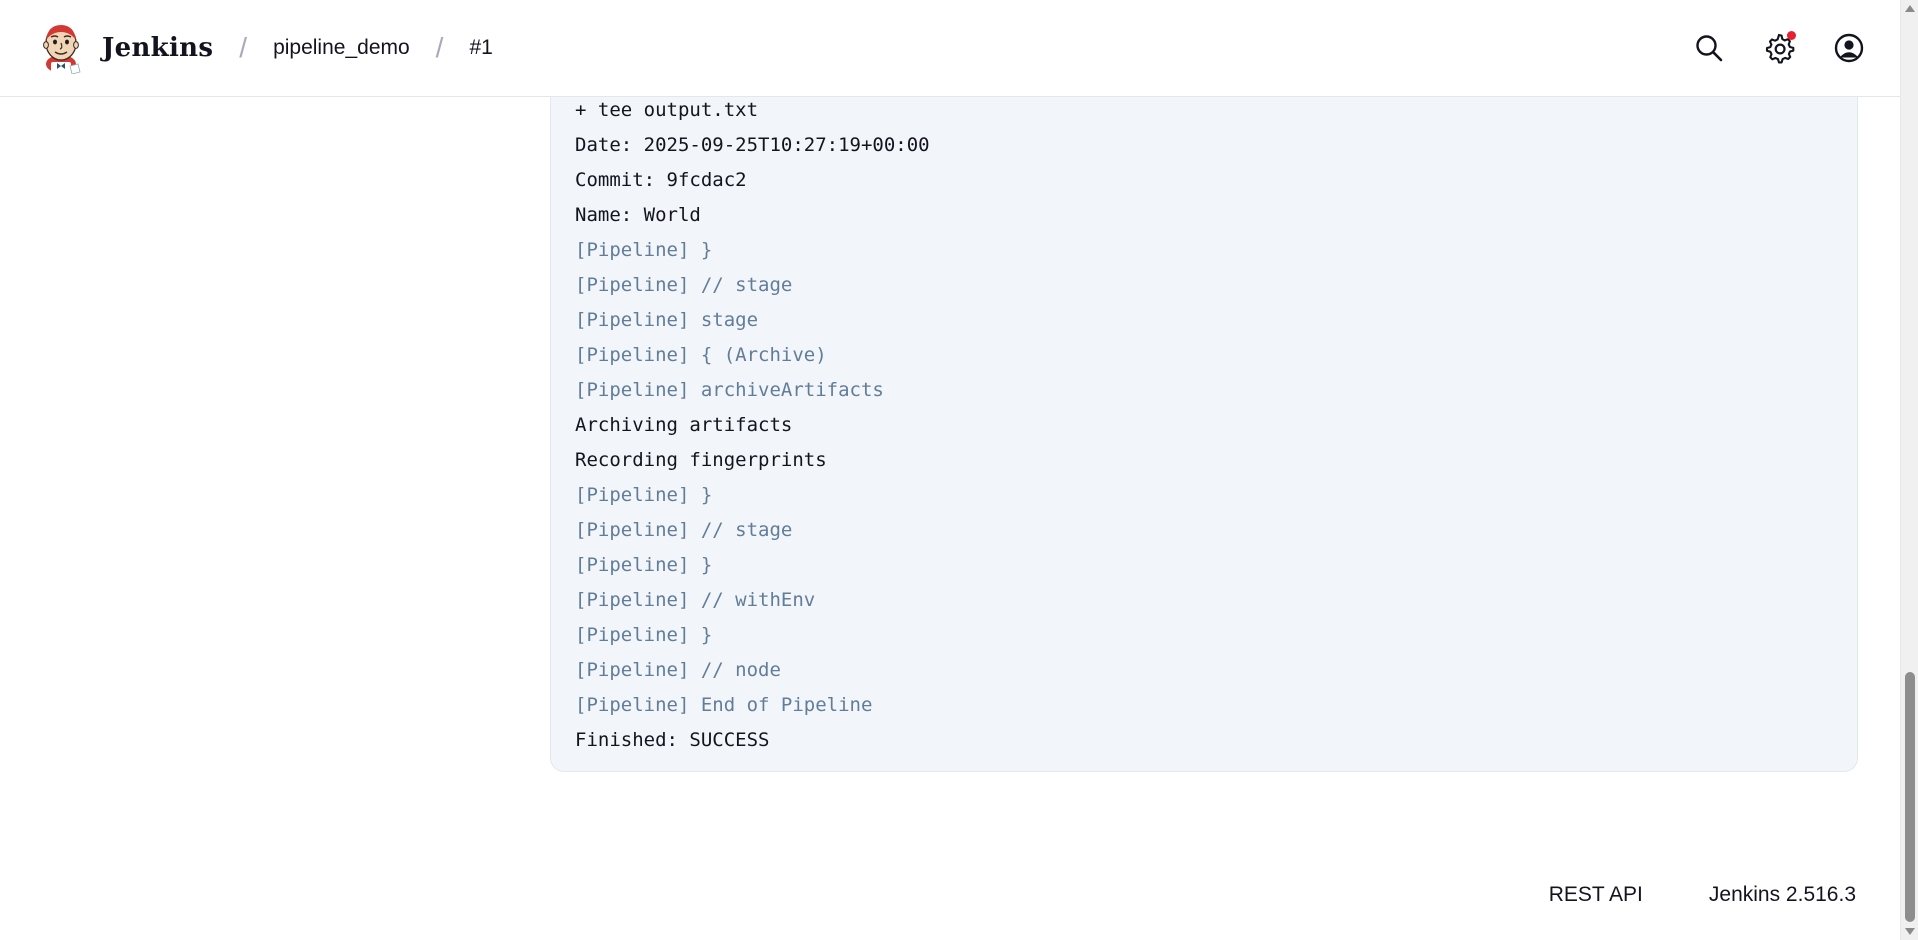  What do you see at coordinates (1782, 895) in the screenshot?
I see `jenkins-version-link: Jenkins 2.516.3` at bounding box center [1782, 895].